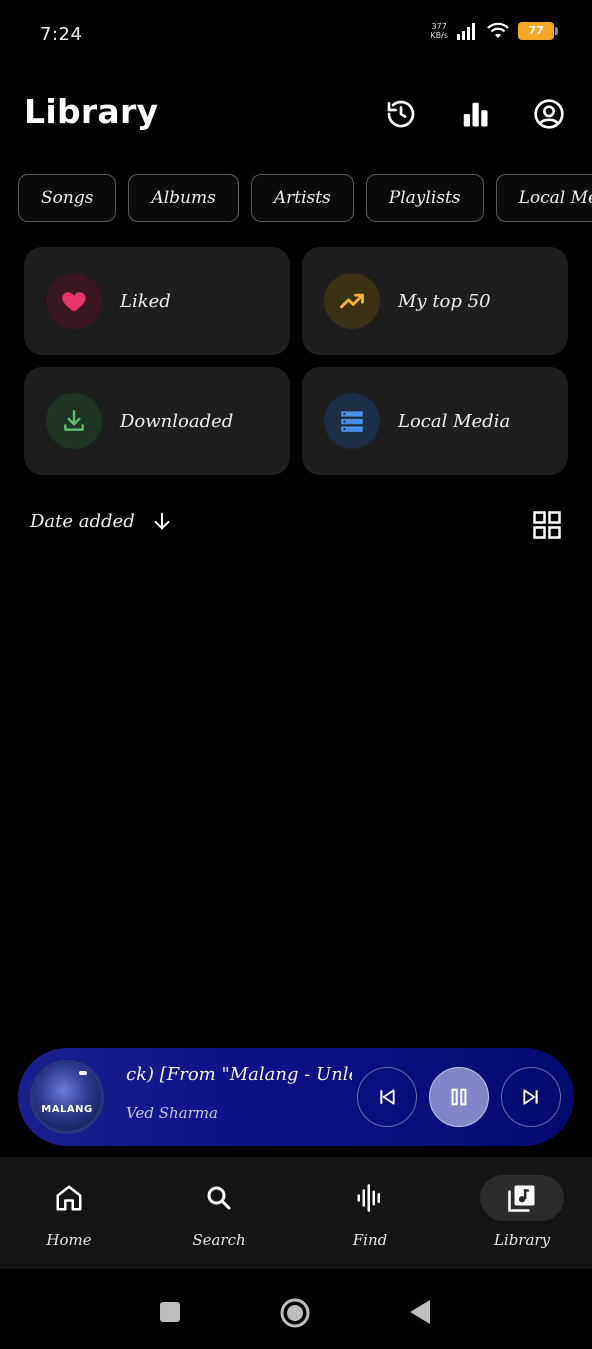 This screenshot has height=1349, width=592. What do you see at coordinates (183, 198) in the screenshot?
I see `chip-albums: Albums` at bounding box center [183, 198].